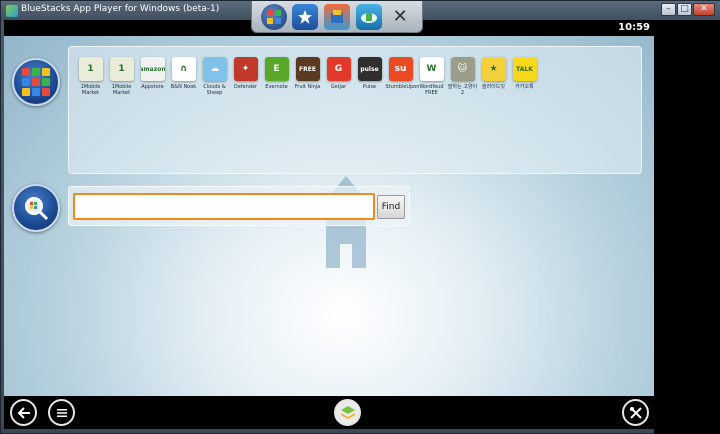  Describe the element at coordinates (462, 90) in the screenshot. I see `app-label: 말하는 고양이 2` at that location.